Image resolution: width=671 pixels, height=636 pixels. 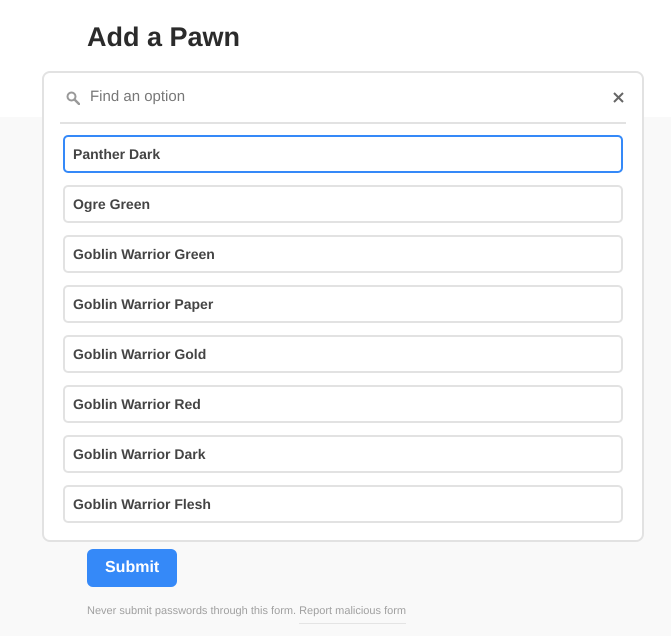 I want to click on footer-note: Never submit passwords through this form., so click(x=191, y=611).